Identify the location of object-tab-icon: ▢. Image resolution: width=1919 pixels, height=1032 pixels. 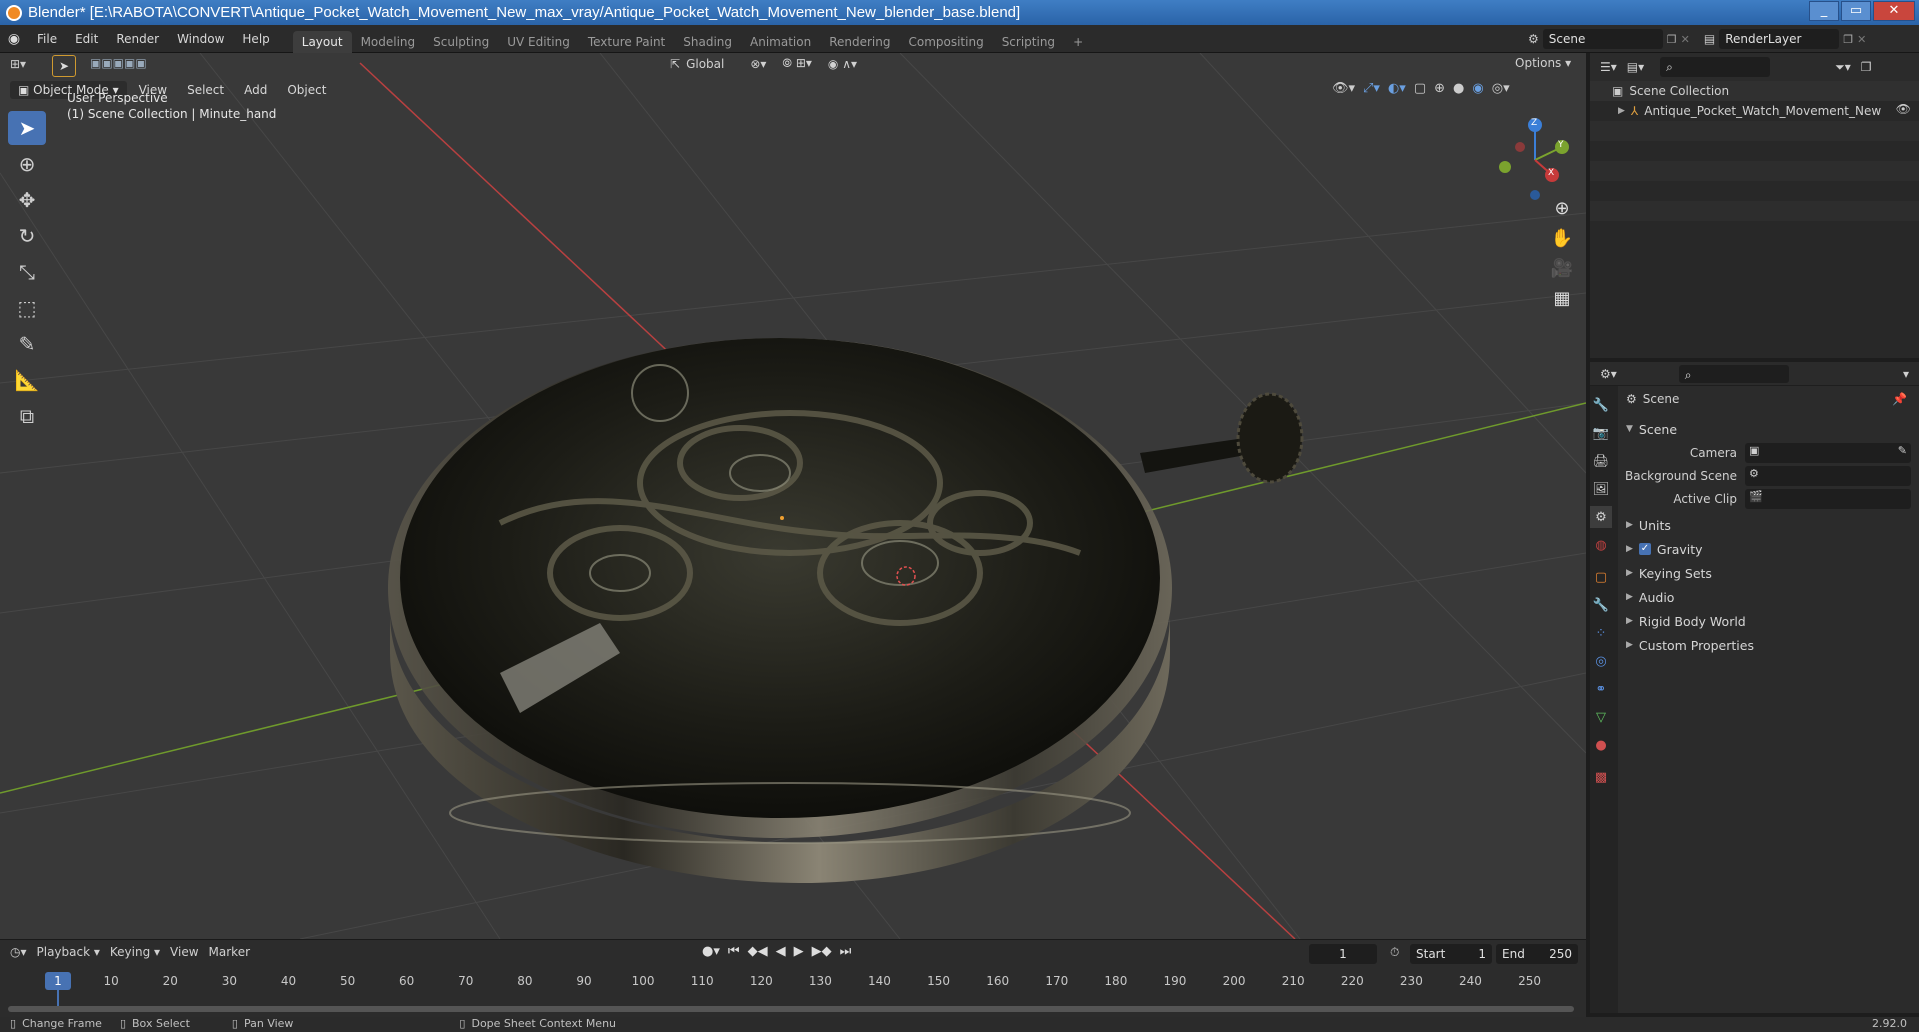
(1601, 577).